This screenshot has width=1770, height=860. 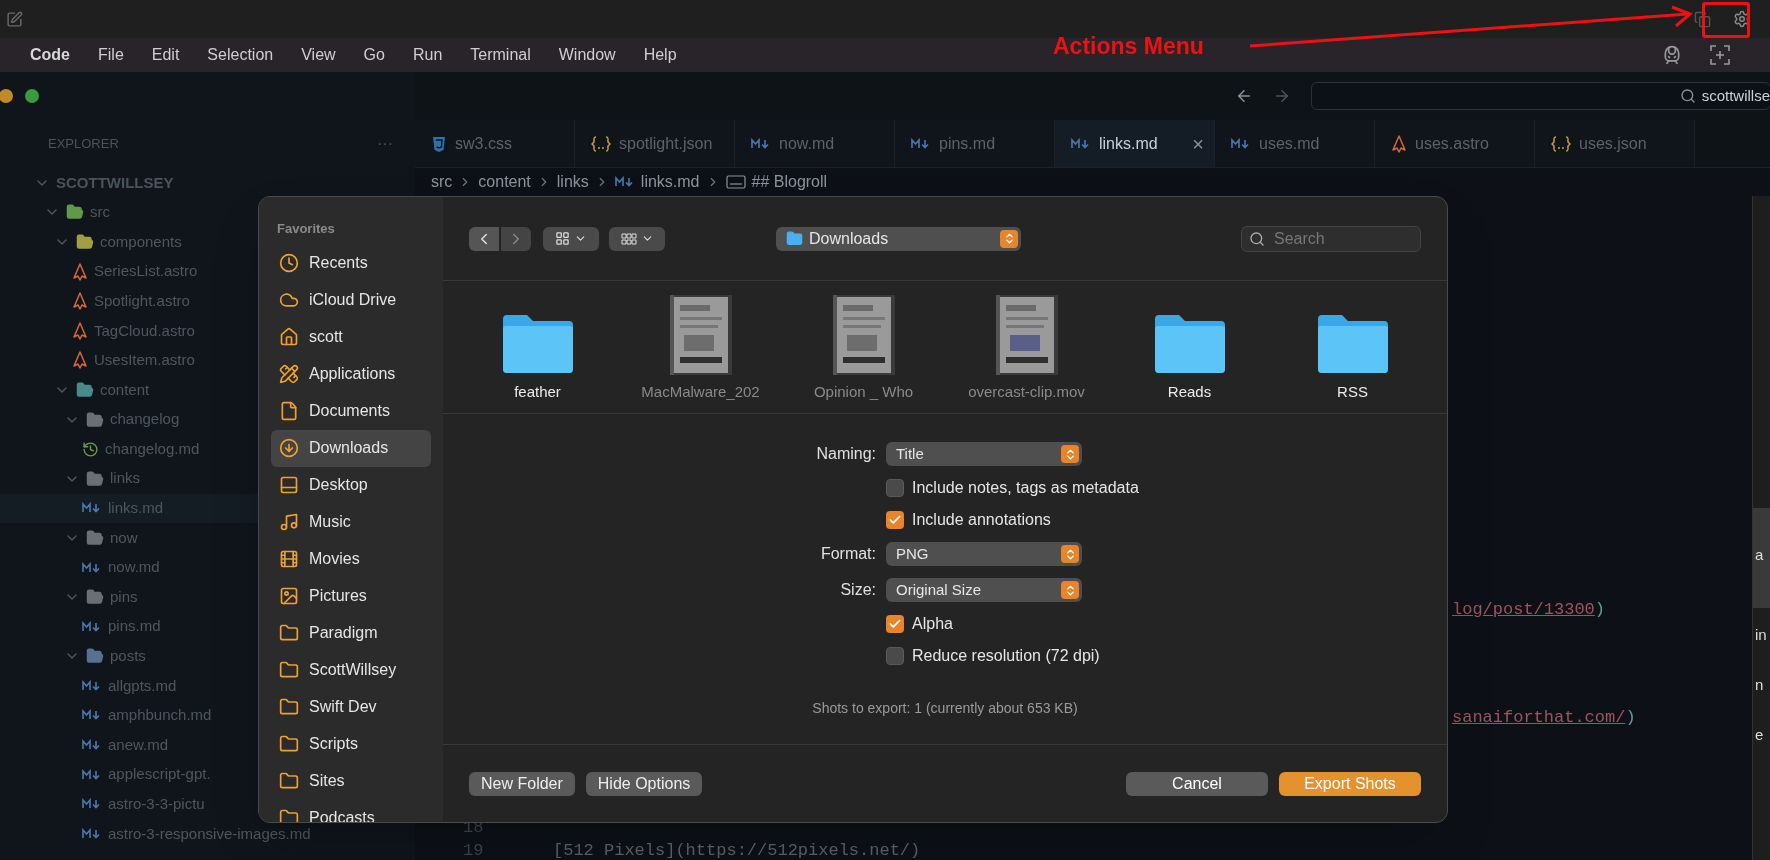 What do you see at coordinates (572, 182) in the screenshot?
I see `breadcrumb-item: links` at bounding box center [572, 182].